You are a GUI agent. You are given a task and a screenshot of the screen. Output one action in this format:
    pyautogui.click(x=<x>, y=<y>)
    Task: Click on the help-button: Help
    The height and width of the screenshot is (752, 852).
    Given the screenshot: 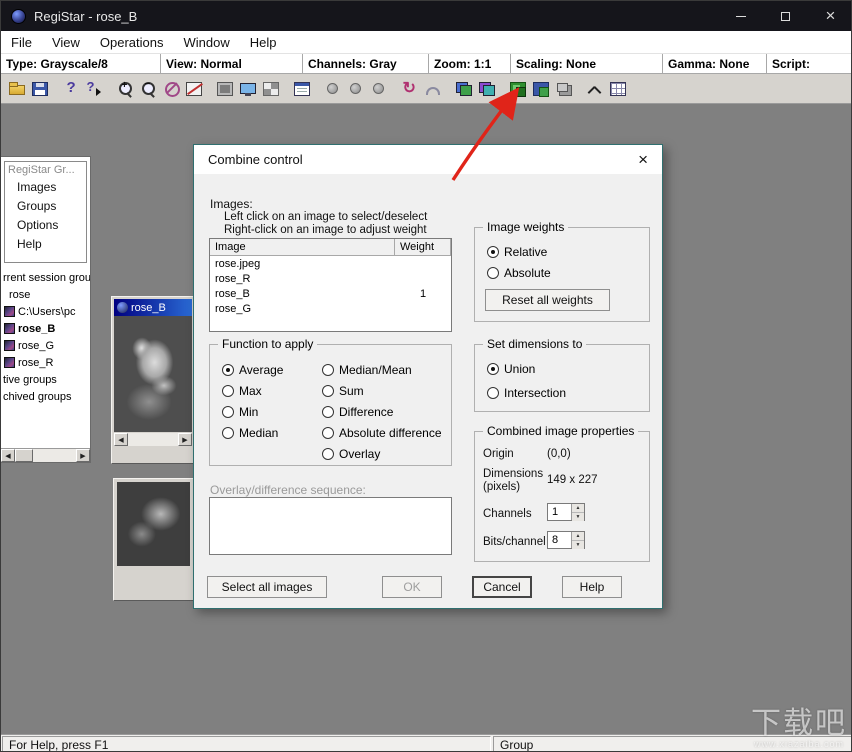 What is the action you would take?
    pyautogui.click(x=592, y=587)
    